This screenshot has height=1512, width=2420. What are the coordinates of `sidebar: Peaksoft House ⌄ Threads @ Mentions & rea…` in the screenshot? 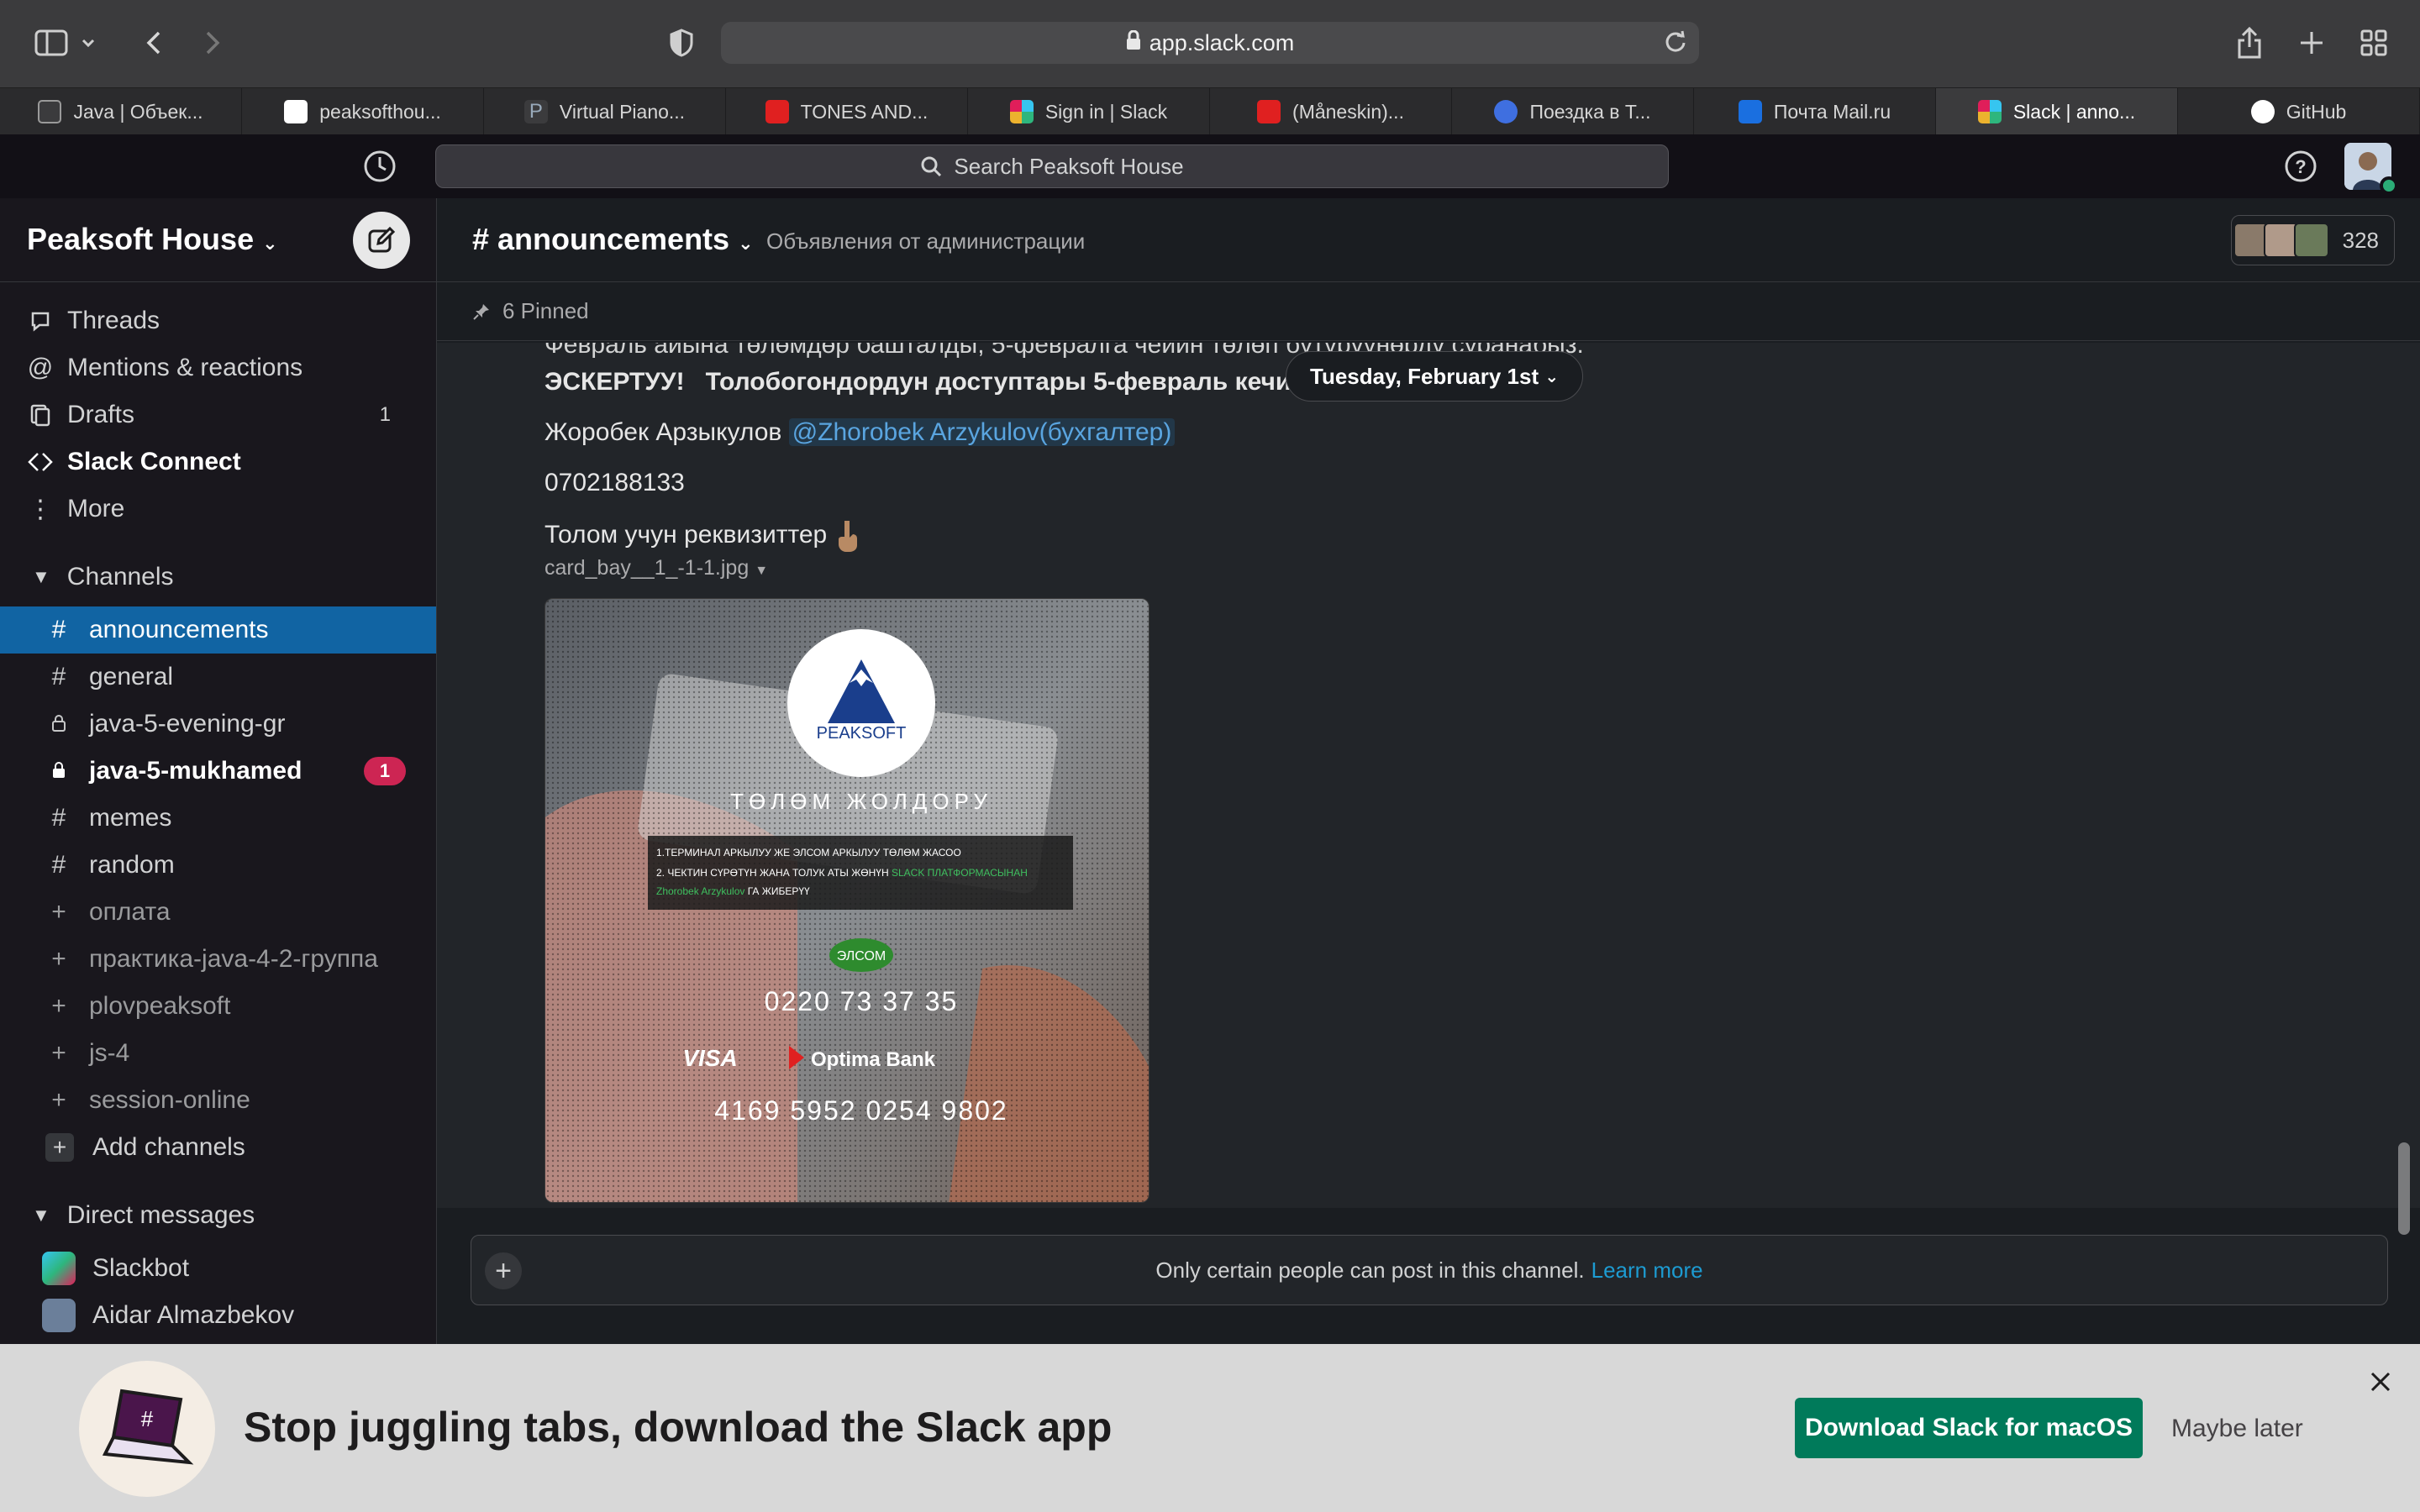 It's located at (218, 771).